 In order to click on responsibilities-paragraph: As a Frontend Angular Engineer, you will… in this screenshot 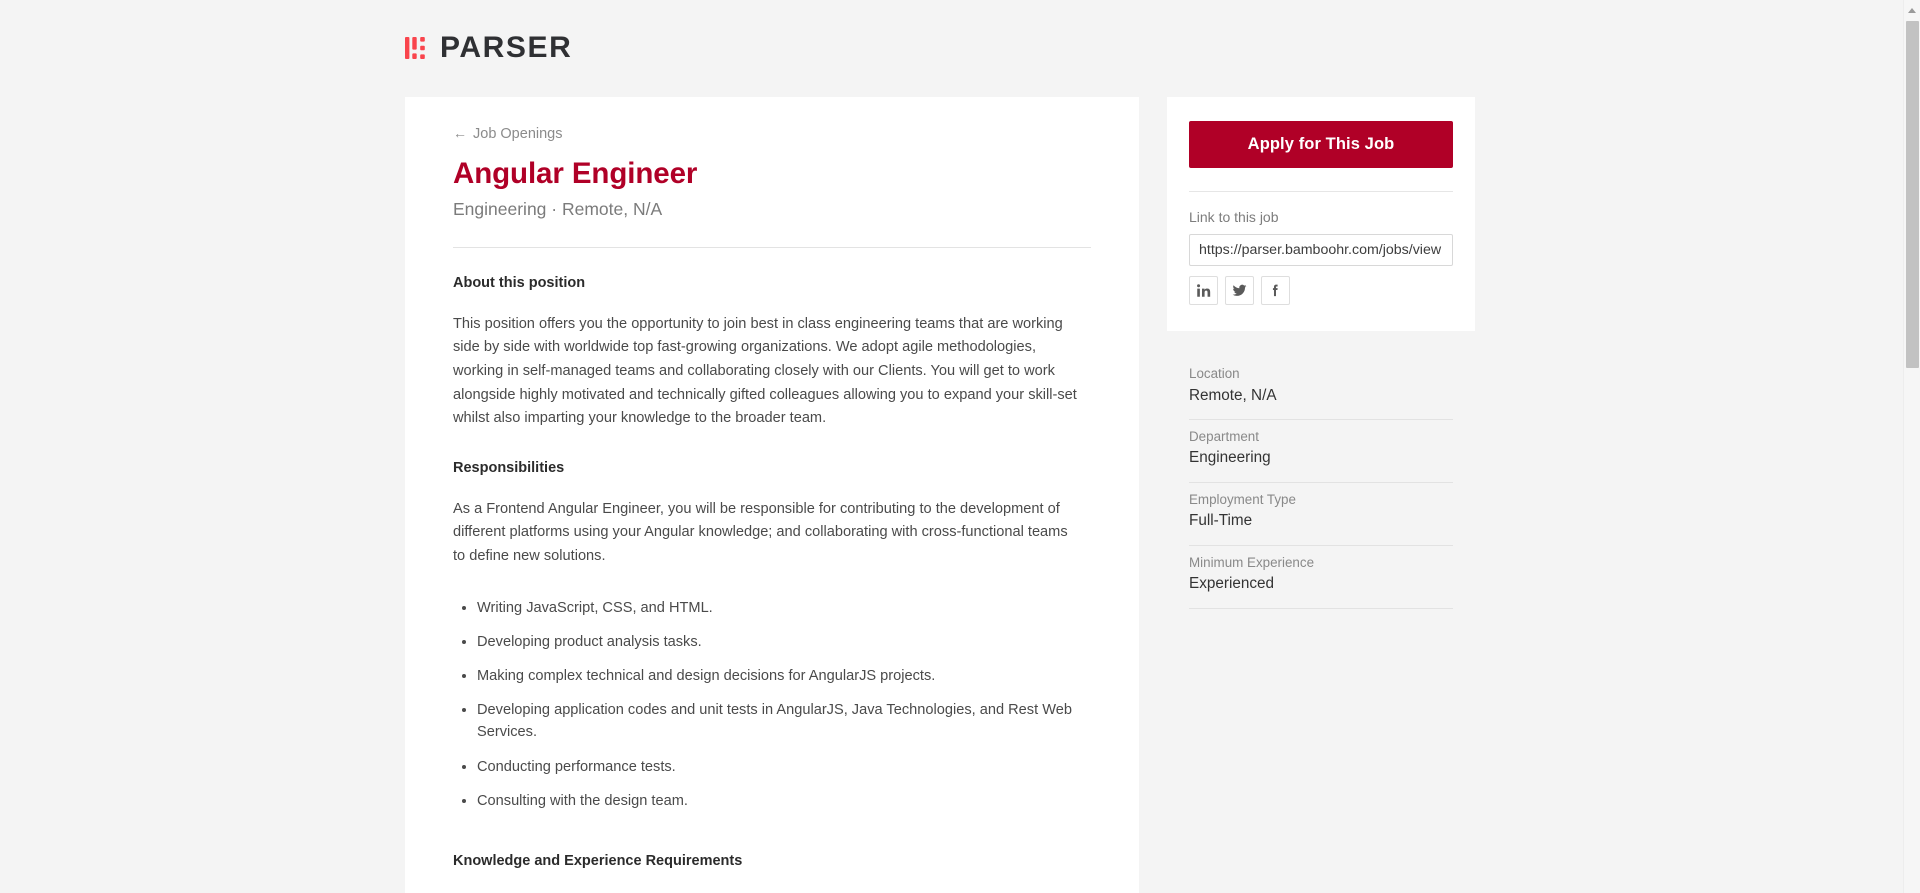, I will do `click(760, 532)`.